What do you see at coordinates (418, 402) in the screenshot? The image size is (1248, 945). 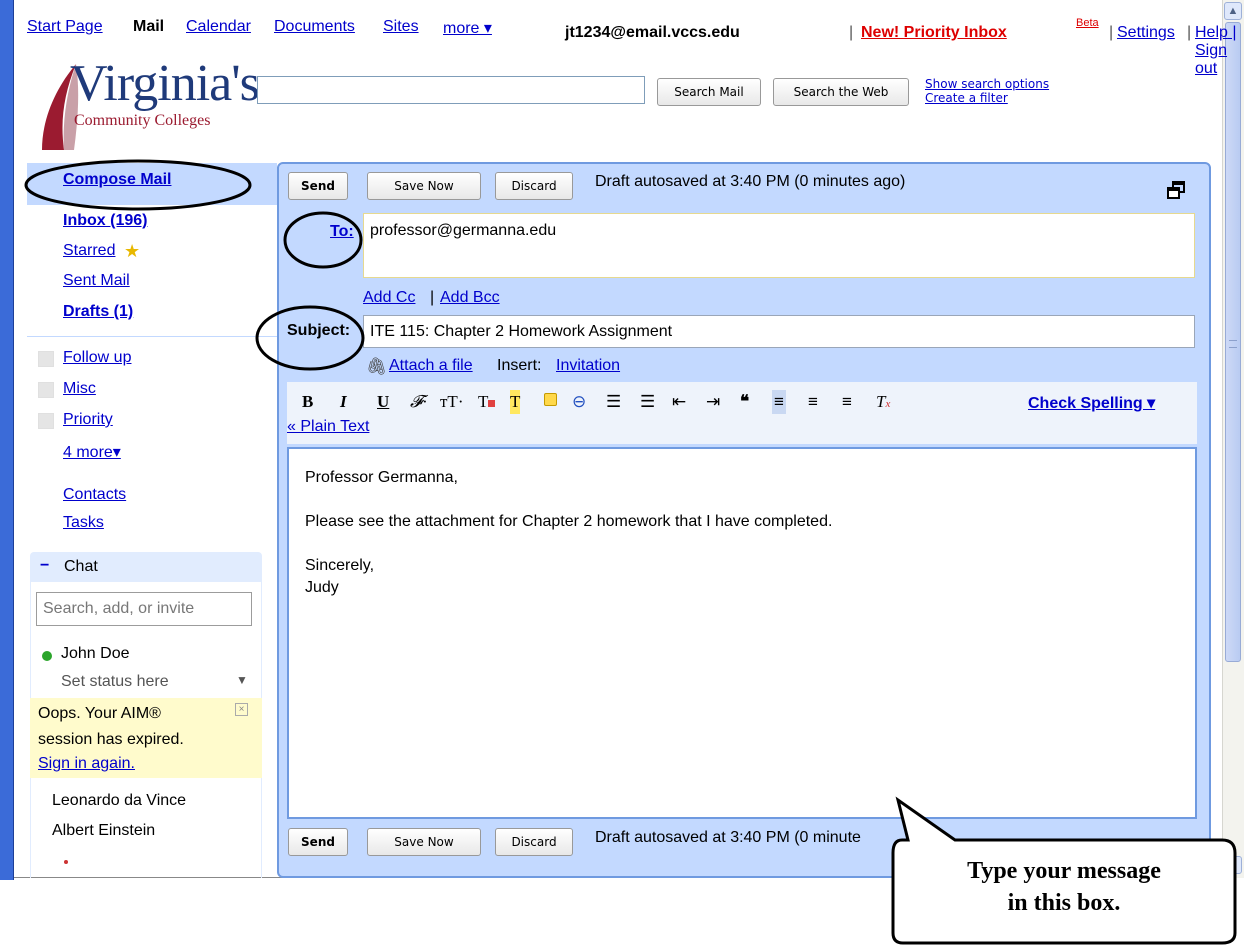 I see `font-family-icon: 𝓕·` at bounding box center [418, 402].